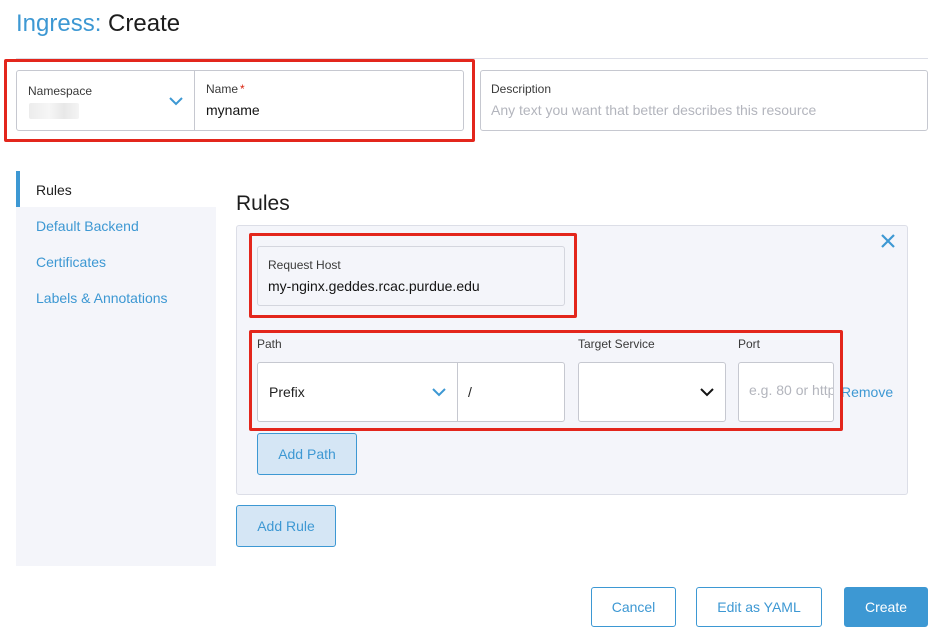 This screenshot has width=939, height=639. Describe the element at coordinates (358, 392) in the screenshot. I see `path-type-select: Prefix` at that location.